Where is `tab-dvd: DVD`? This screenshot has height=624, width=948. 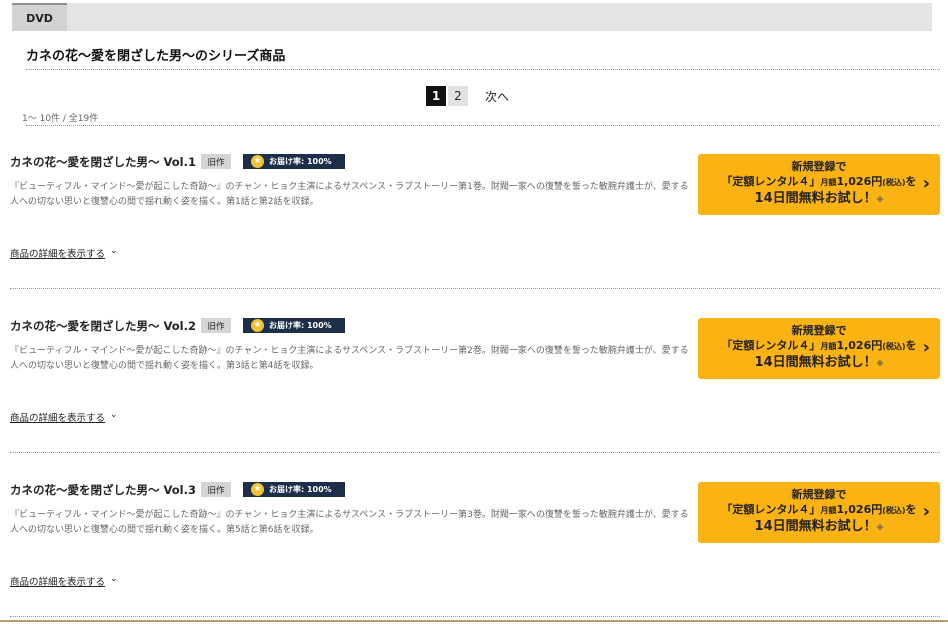 tab-dvd: DVD is located at coordinates (39, 17).